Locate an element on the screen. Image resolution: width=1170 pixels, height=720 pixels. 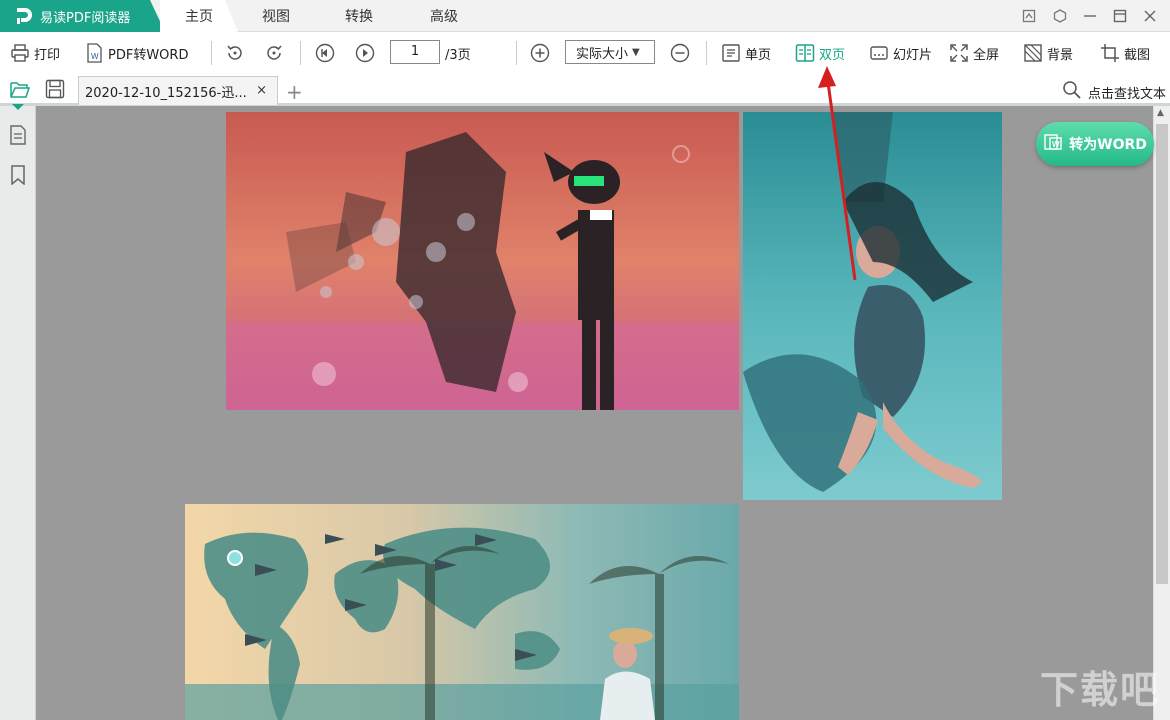
app-logo-icon is located at coordinates (24, 16).